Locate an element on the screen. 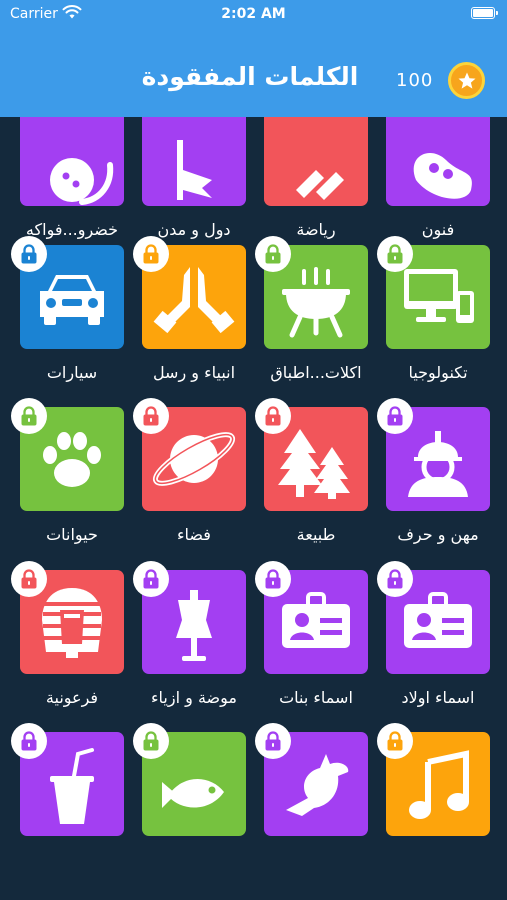 Image resolution: width=507 pixels, height=900 pixels. coin-star-icon is located at coordinates (466, 80).